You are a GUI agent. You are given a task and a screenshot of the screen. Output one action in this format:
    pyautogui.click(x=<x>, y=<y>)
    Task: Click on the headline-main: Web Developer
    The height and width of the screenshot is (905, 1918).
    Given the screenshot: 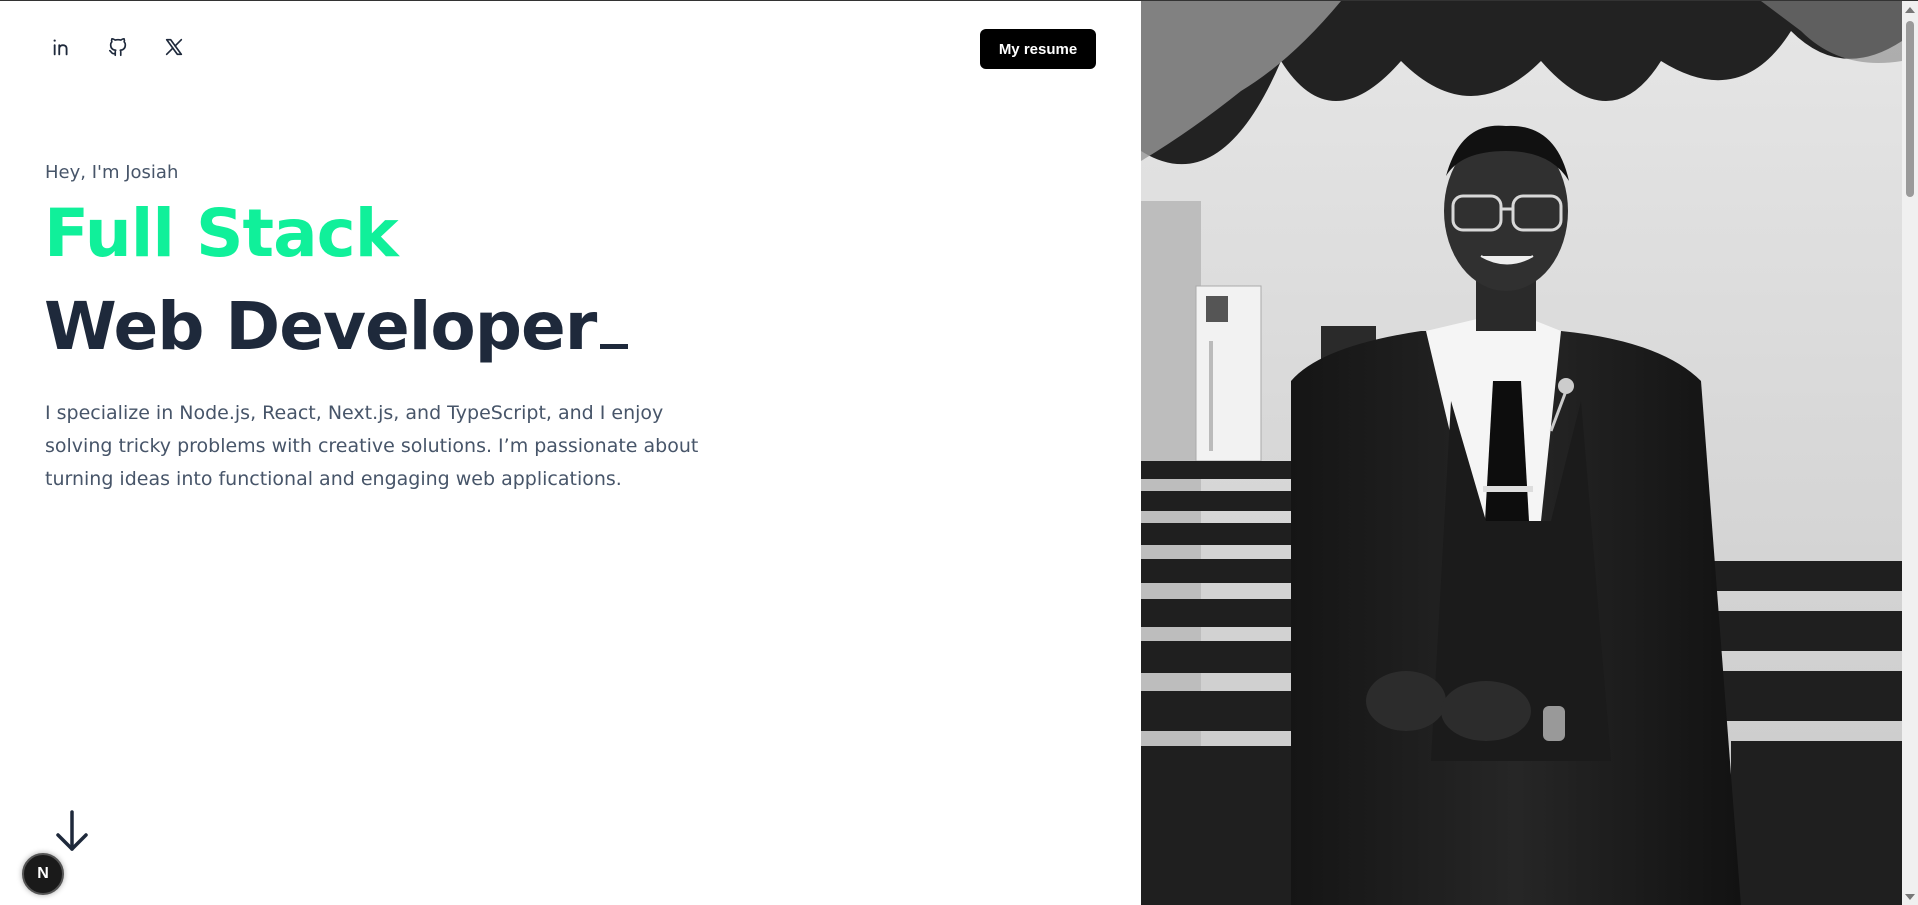 What is the action you would take?
    pyautogui.click(x=336, y=327)
    